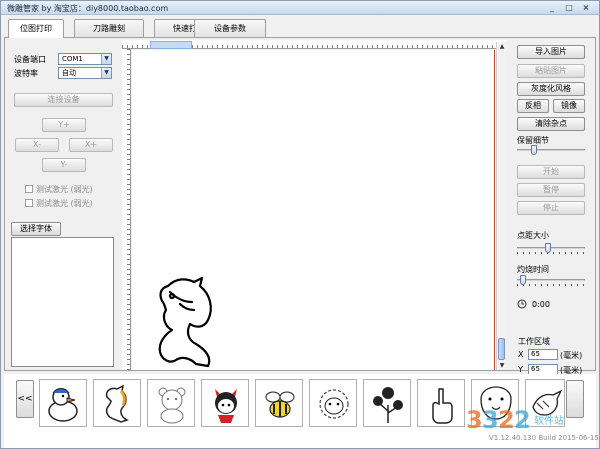 The image size is (600, 449). I want to click on tab-path-engrave: 刀路雕刻, so click(109, 28).